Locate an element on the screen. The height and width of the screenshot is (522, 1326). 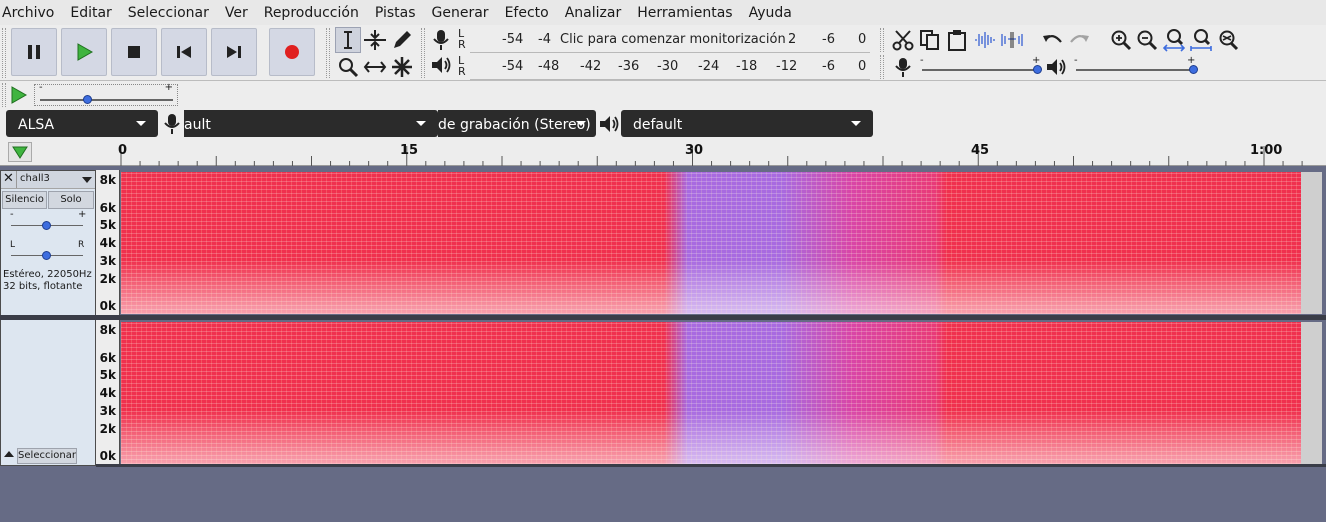
mute-button: Silencio is located at coordinates (24, 200).